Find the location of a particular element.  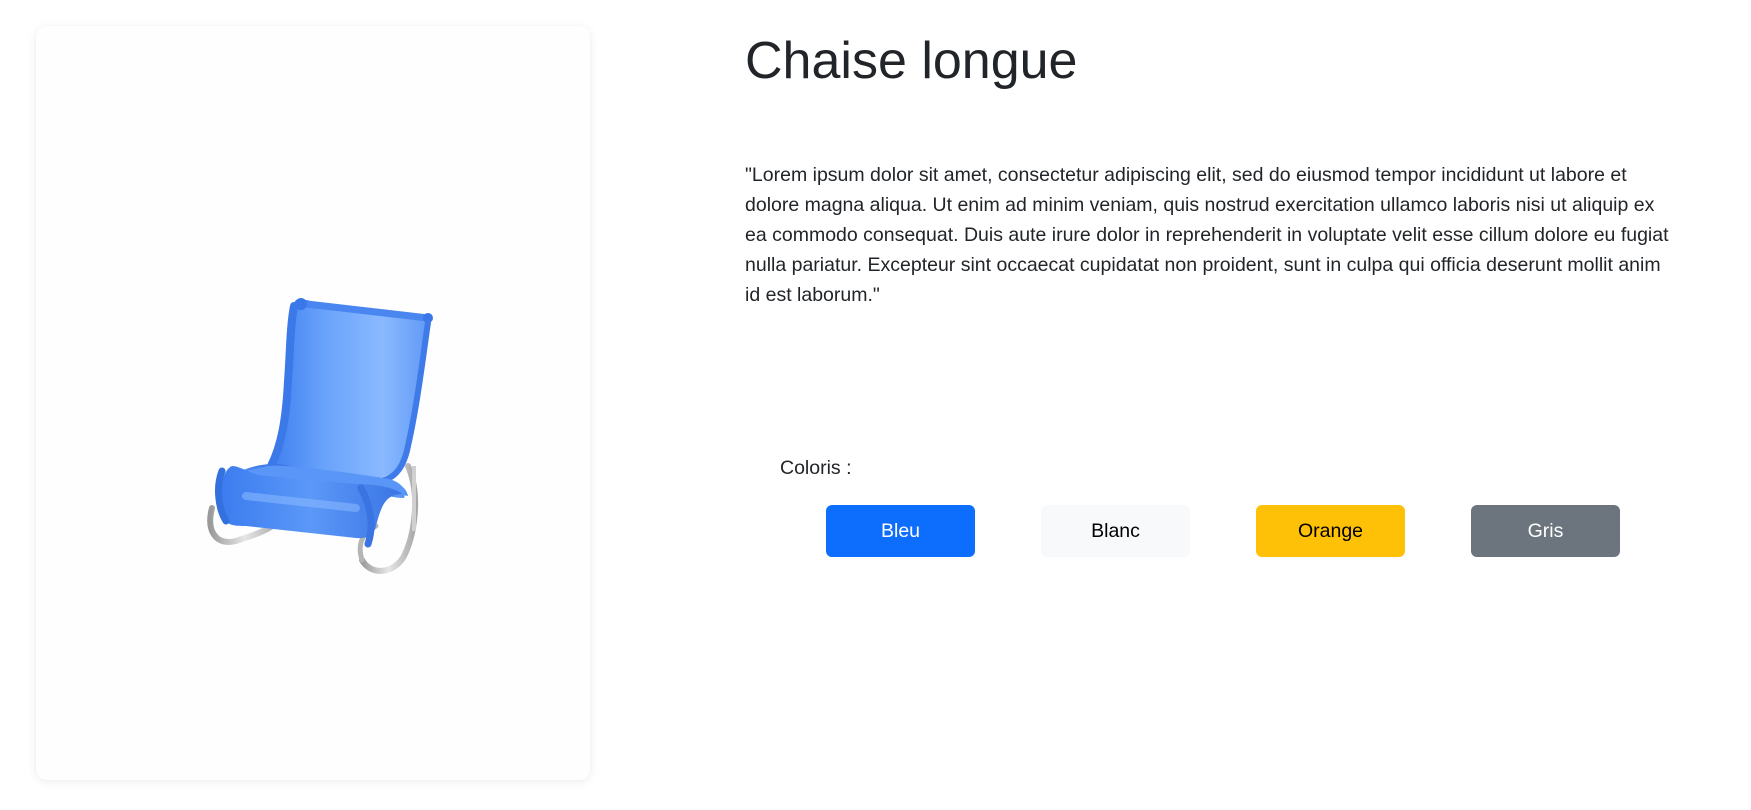

color-options: Bleu Blanc Orange Gris is located at coordinates (1226, 531).